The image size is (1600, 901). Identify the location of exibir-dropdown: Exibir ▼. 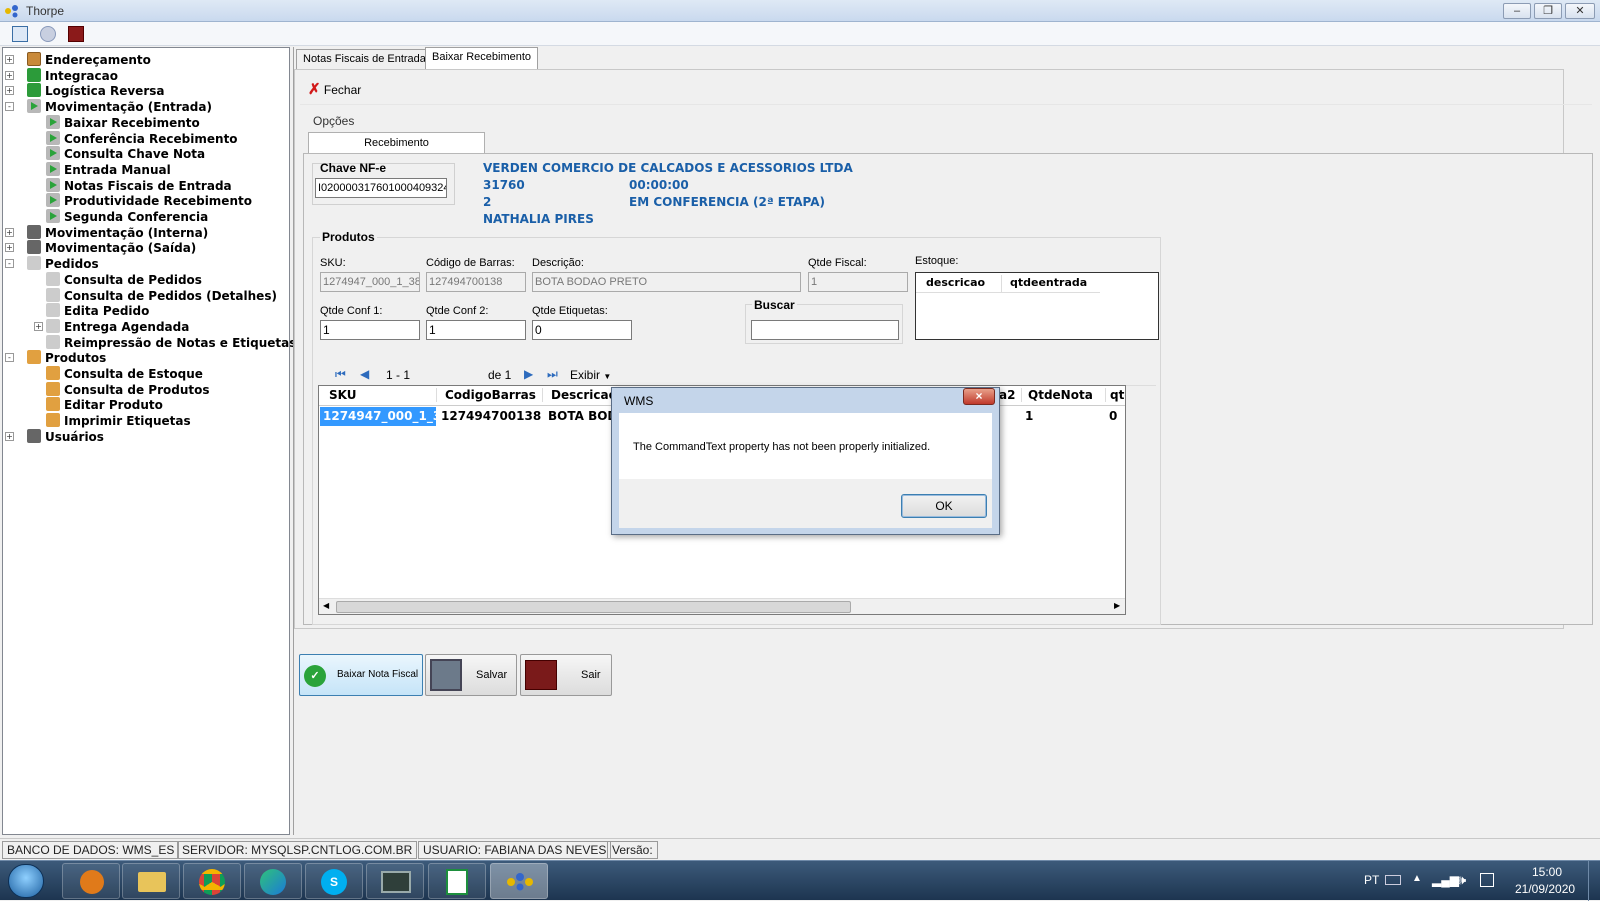
(590, 375).